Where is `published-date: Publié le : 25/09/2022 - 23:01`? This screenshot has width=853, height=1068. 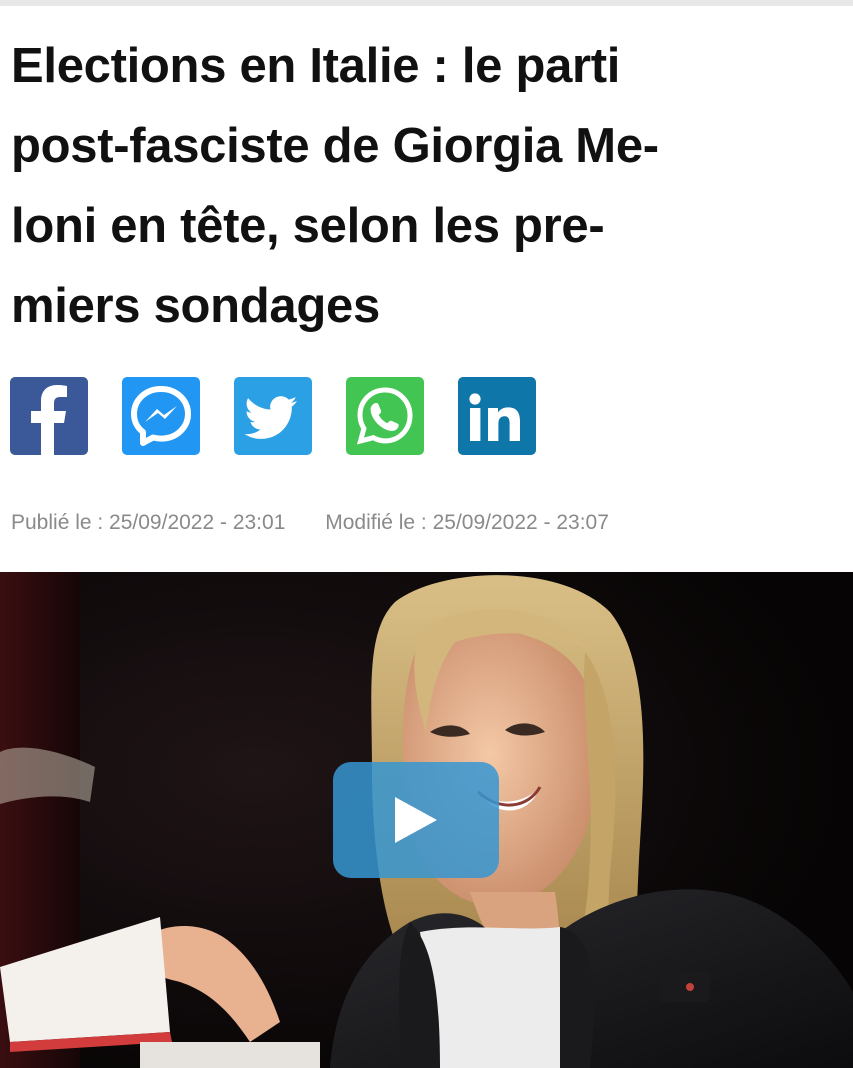 published-date: Publié le : 25/09/2022 - 23:01 is located at coordinates (148, 522).